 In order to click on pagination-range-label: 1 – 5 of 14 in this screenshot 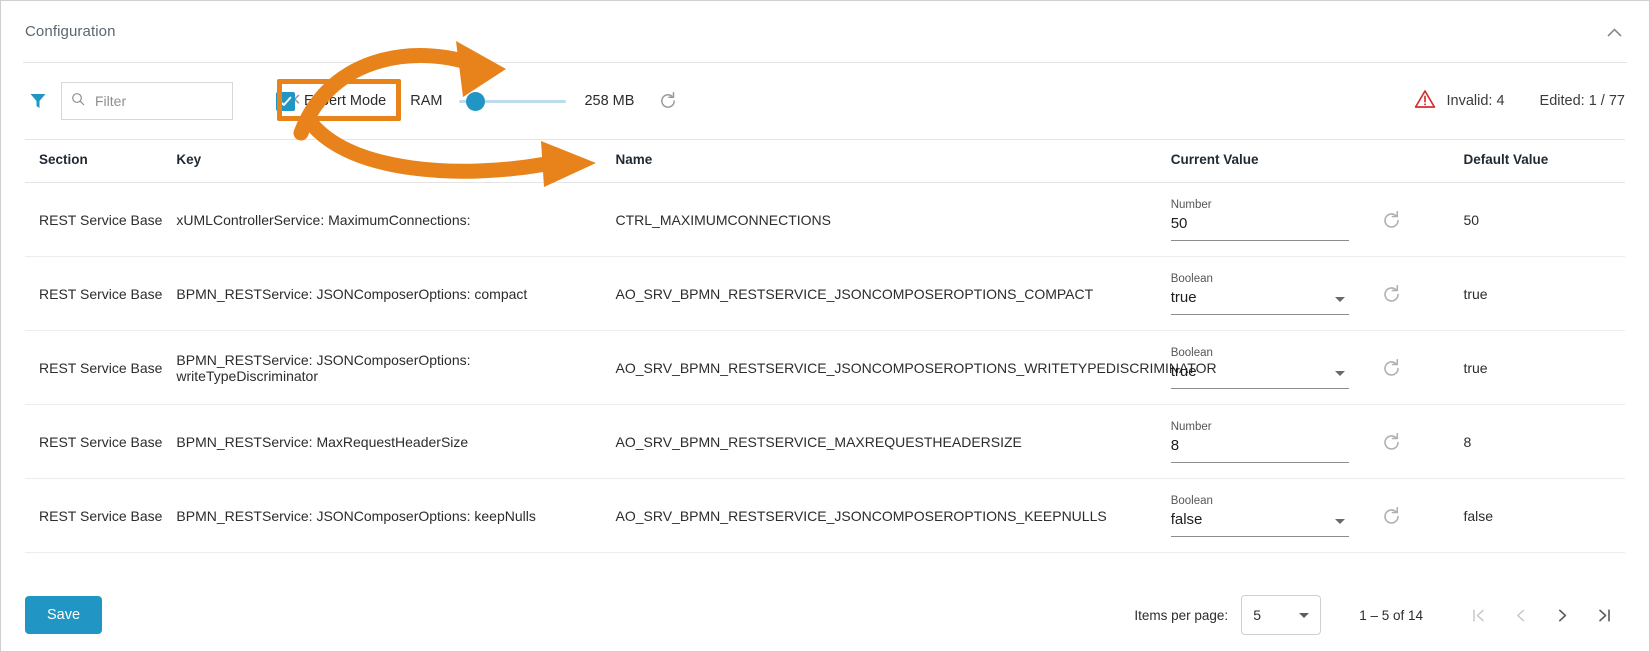, I will do `click(1391, 615)`.